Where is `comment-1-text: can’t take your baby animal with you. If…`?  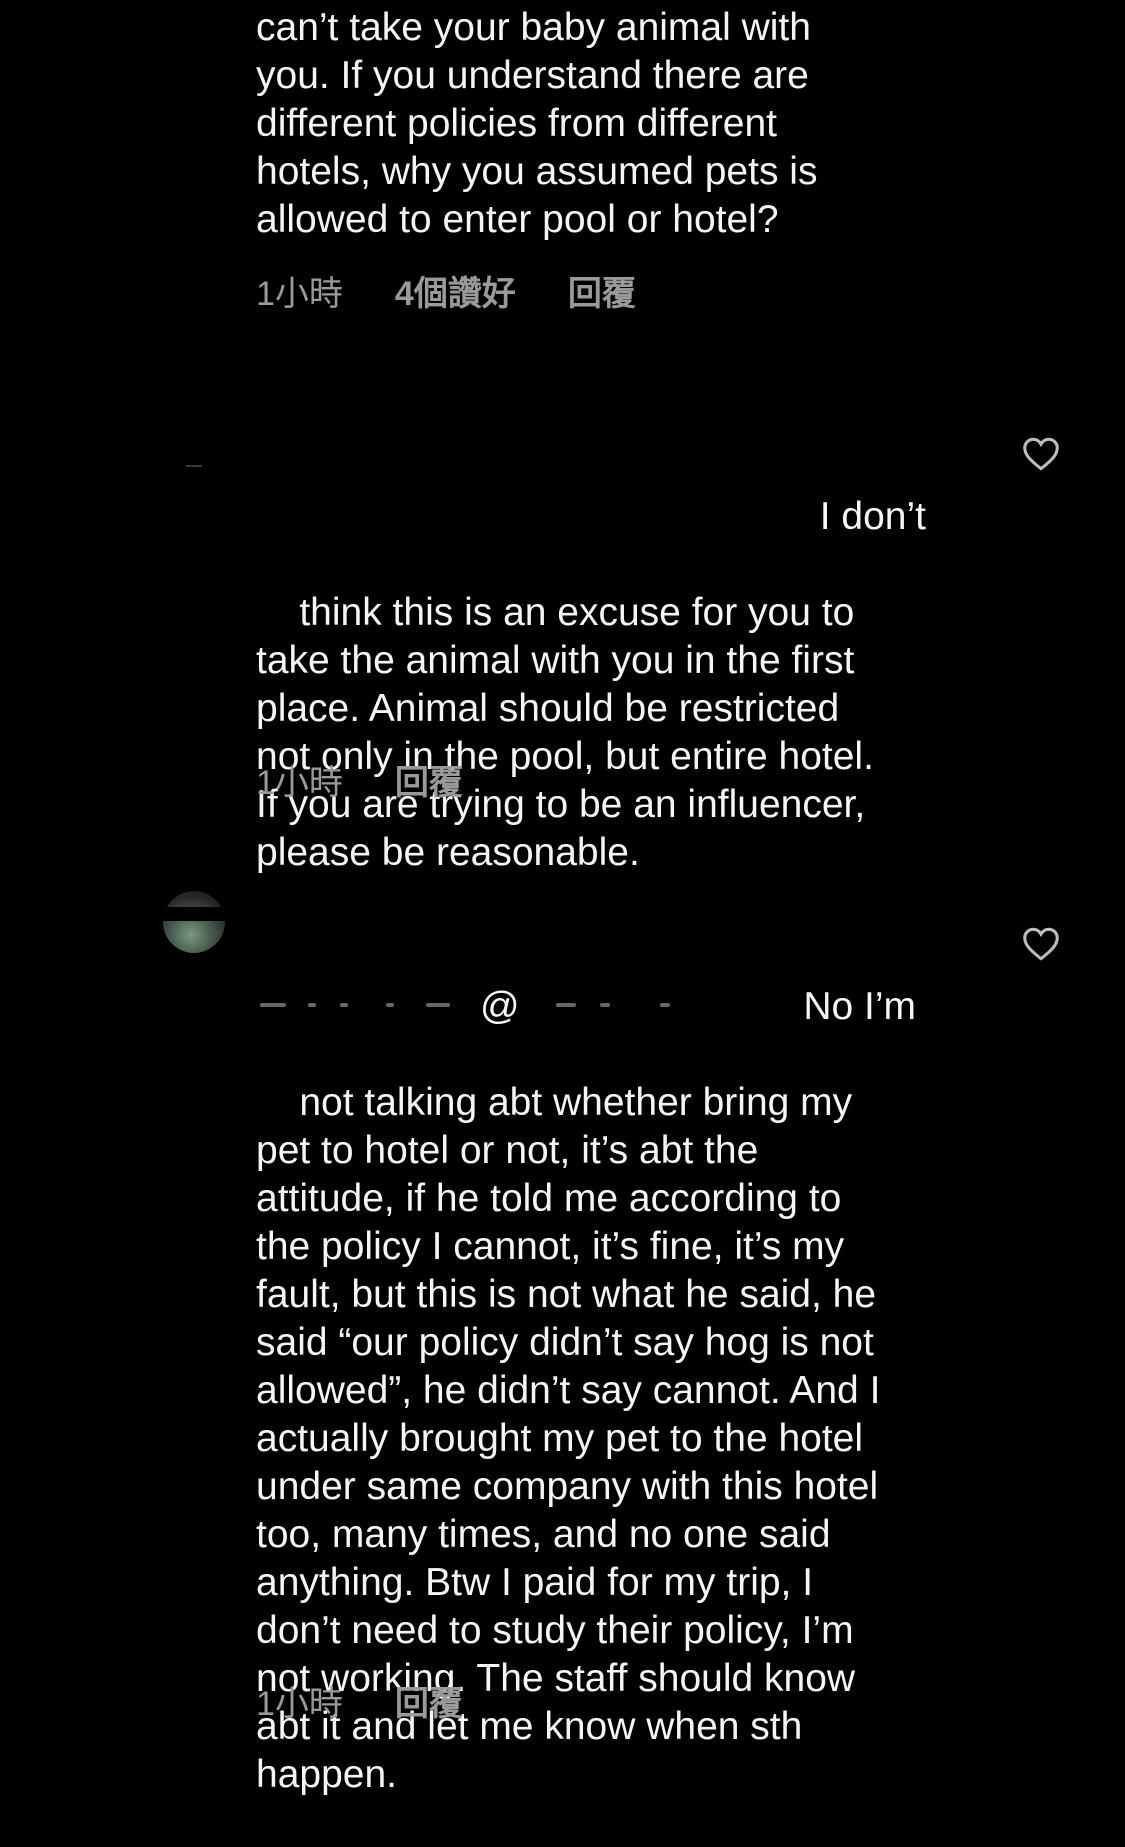
comment-1-text: can’t take your baby animal with you. If… is located at coordinates (537, 123).